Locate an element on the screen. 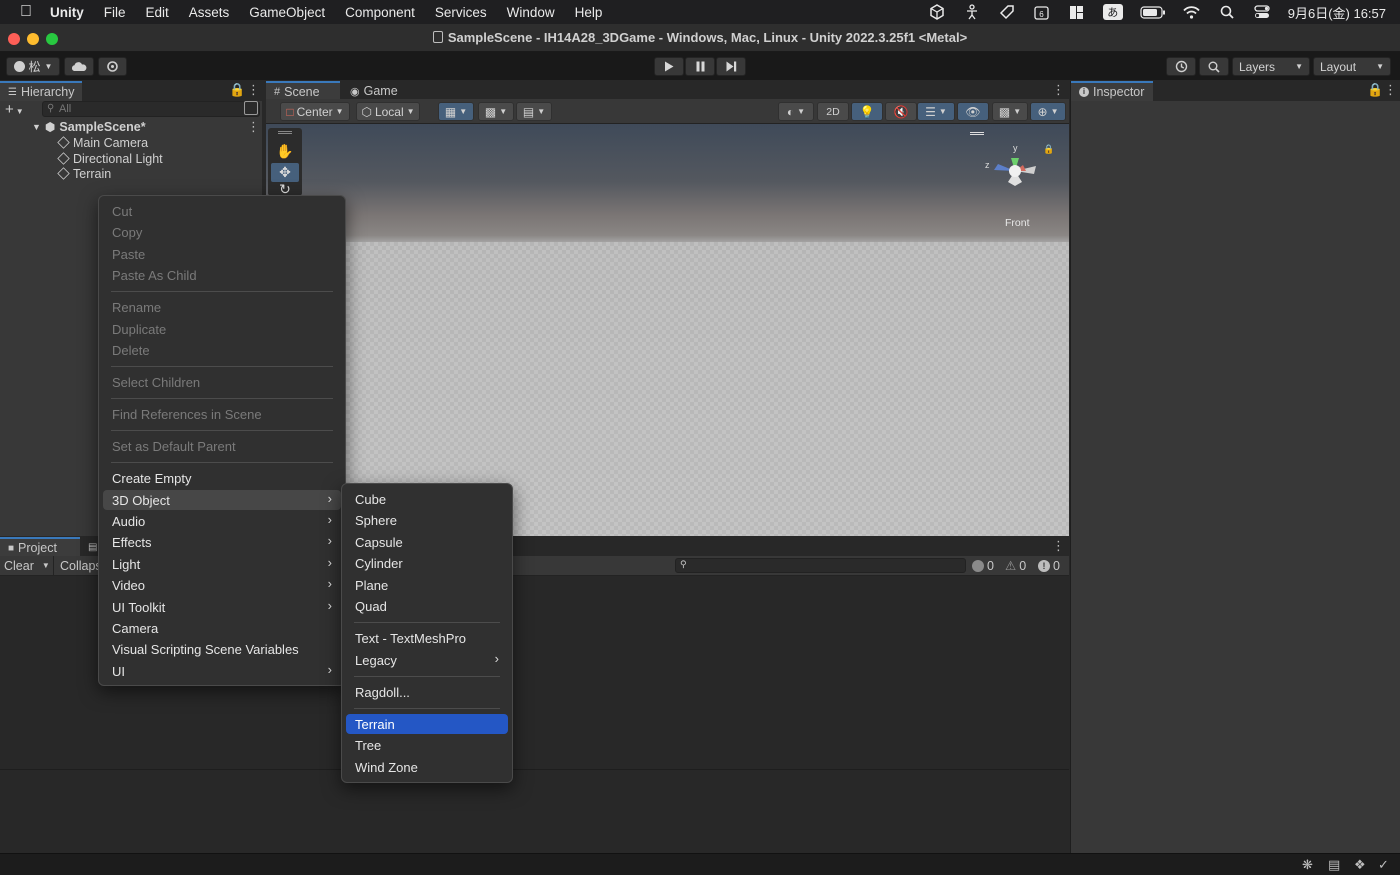 The image size is (1400, 875). account-dropdown: 松 ▼ is located at coordinates (33, 66).